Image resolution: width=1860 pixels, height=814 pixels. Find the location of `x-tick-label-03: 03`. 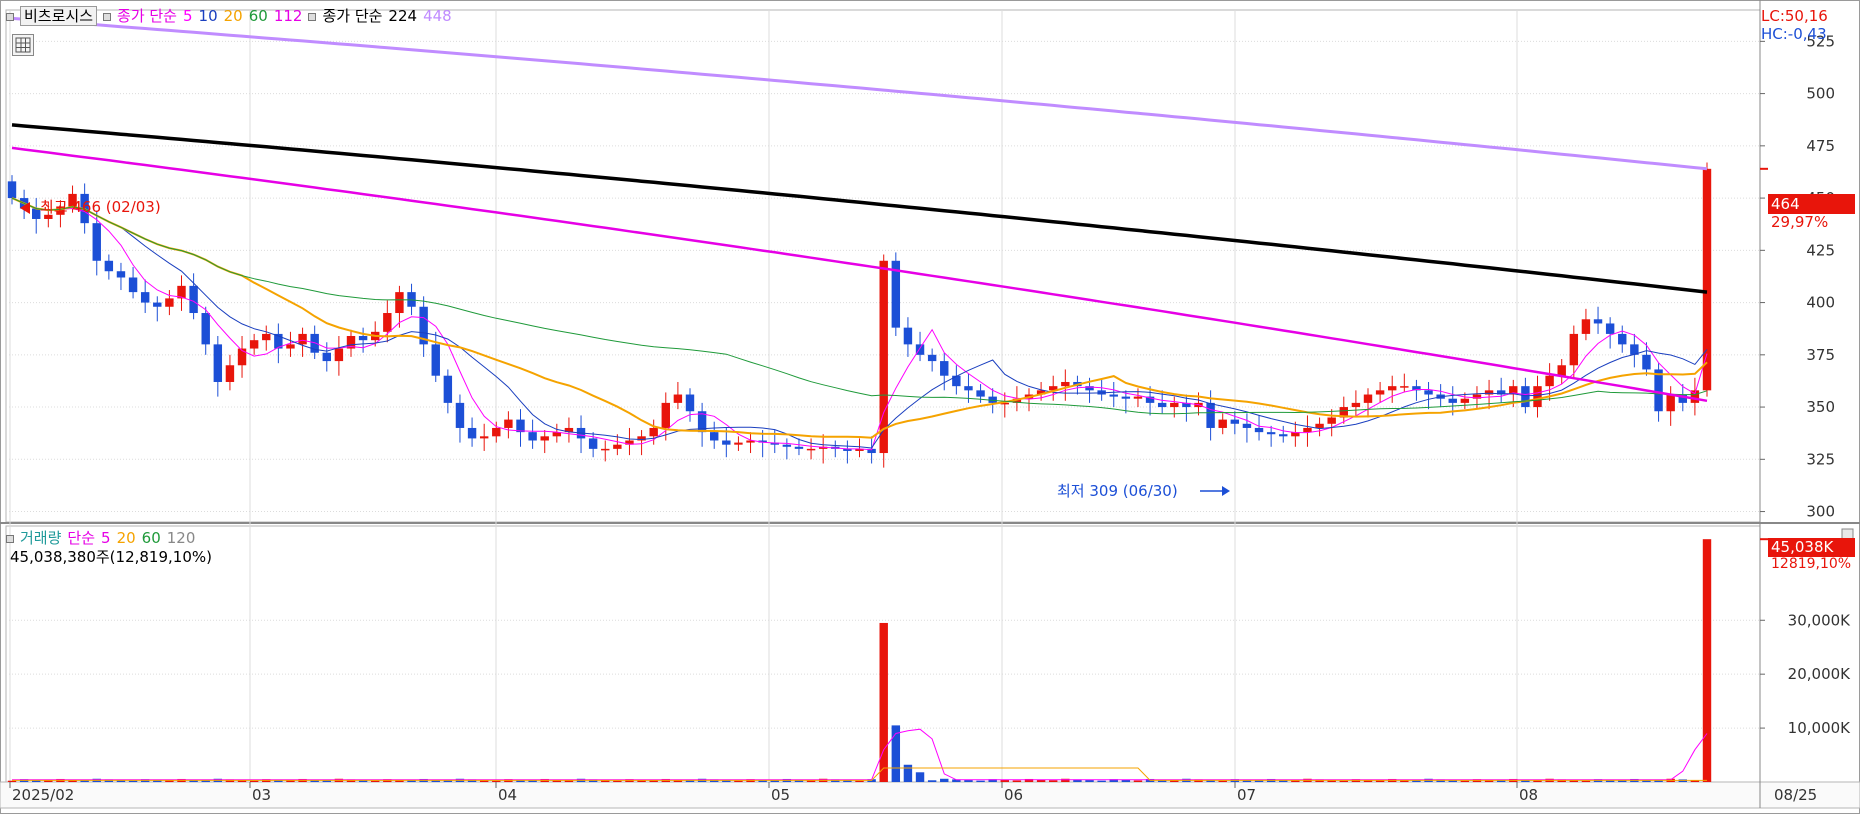

x-tick-label-03: 03 is located at coordinates (261, 795).